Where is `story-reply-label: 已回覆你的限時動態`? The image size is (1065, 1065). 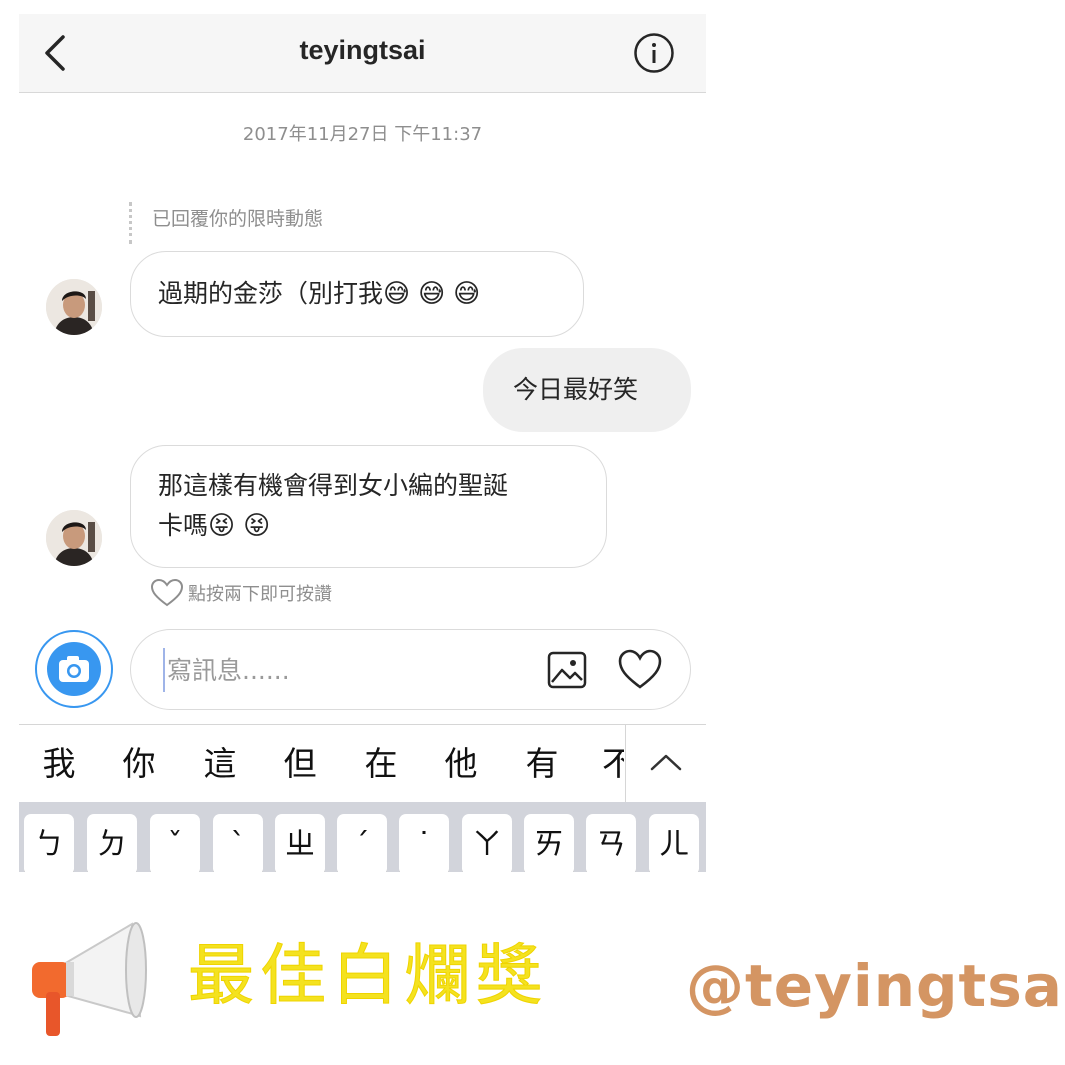
story-reply-label: 已回覆你的限時動態 is located at coordinates (238, 219).